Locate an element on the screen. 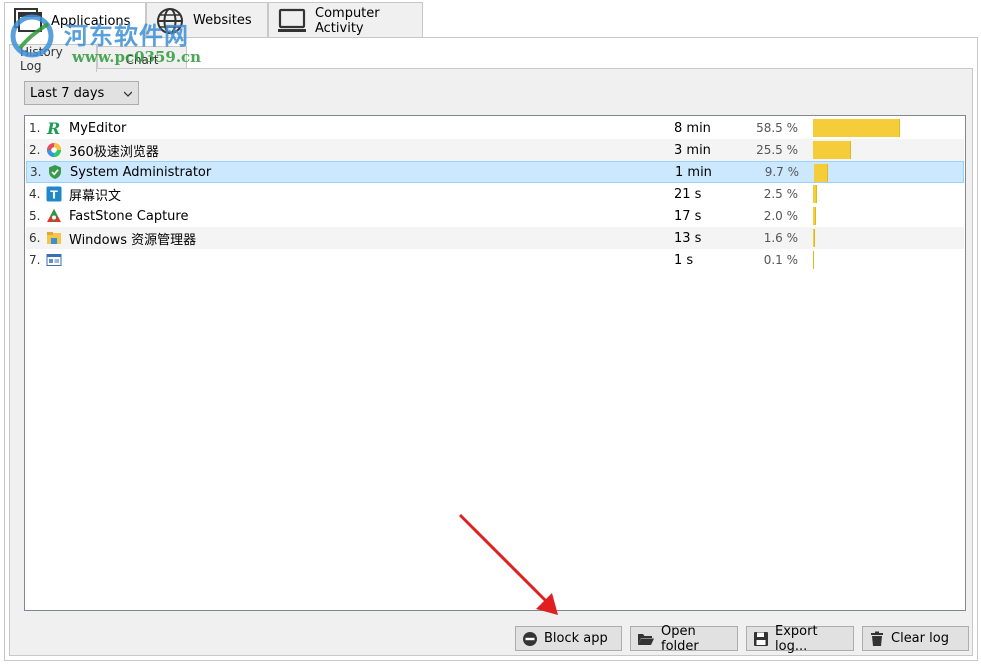 The height and width of the screenshot is (665, 981). open-folder-label: Open folder is located at coordinates (680, 638).